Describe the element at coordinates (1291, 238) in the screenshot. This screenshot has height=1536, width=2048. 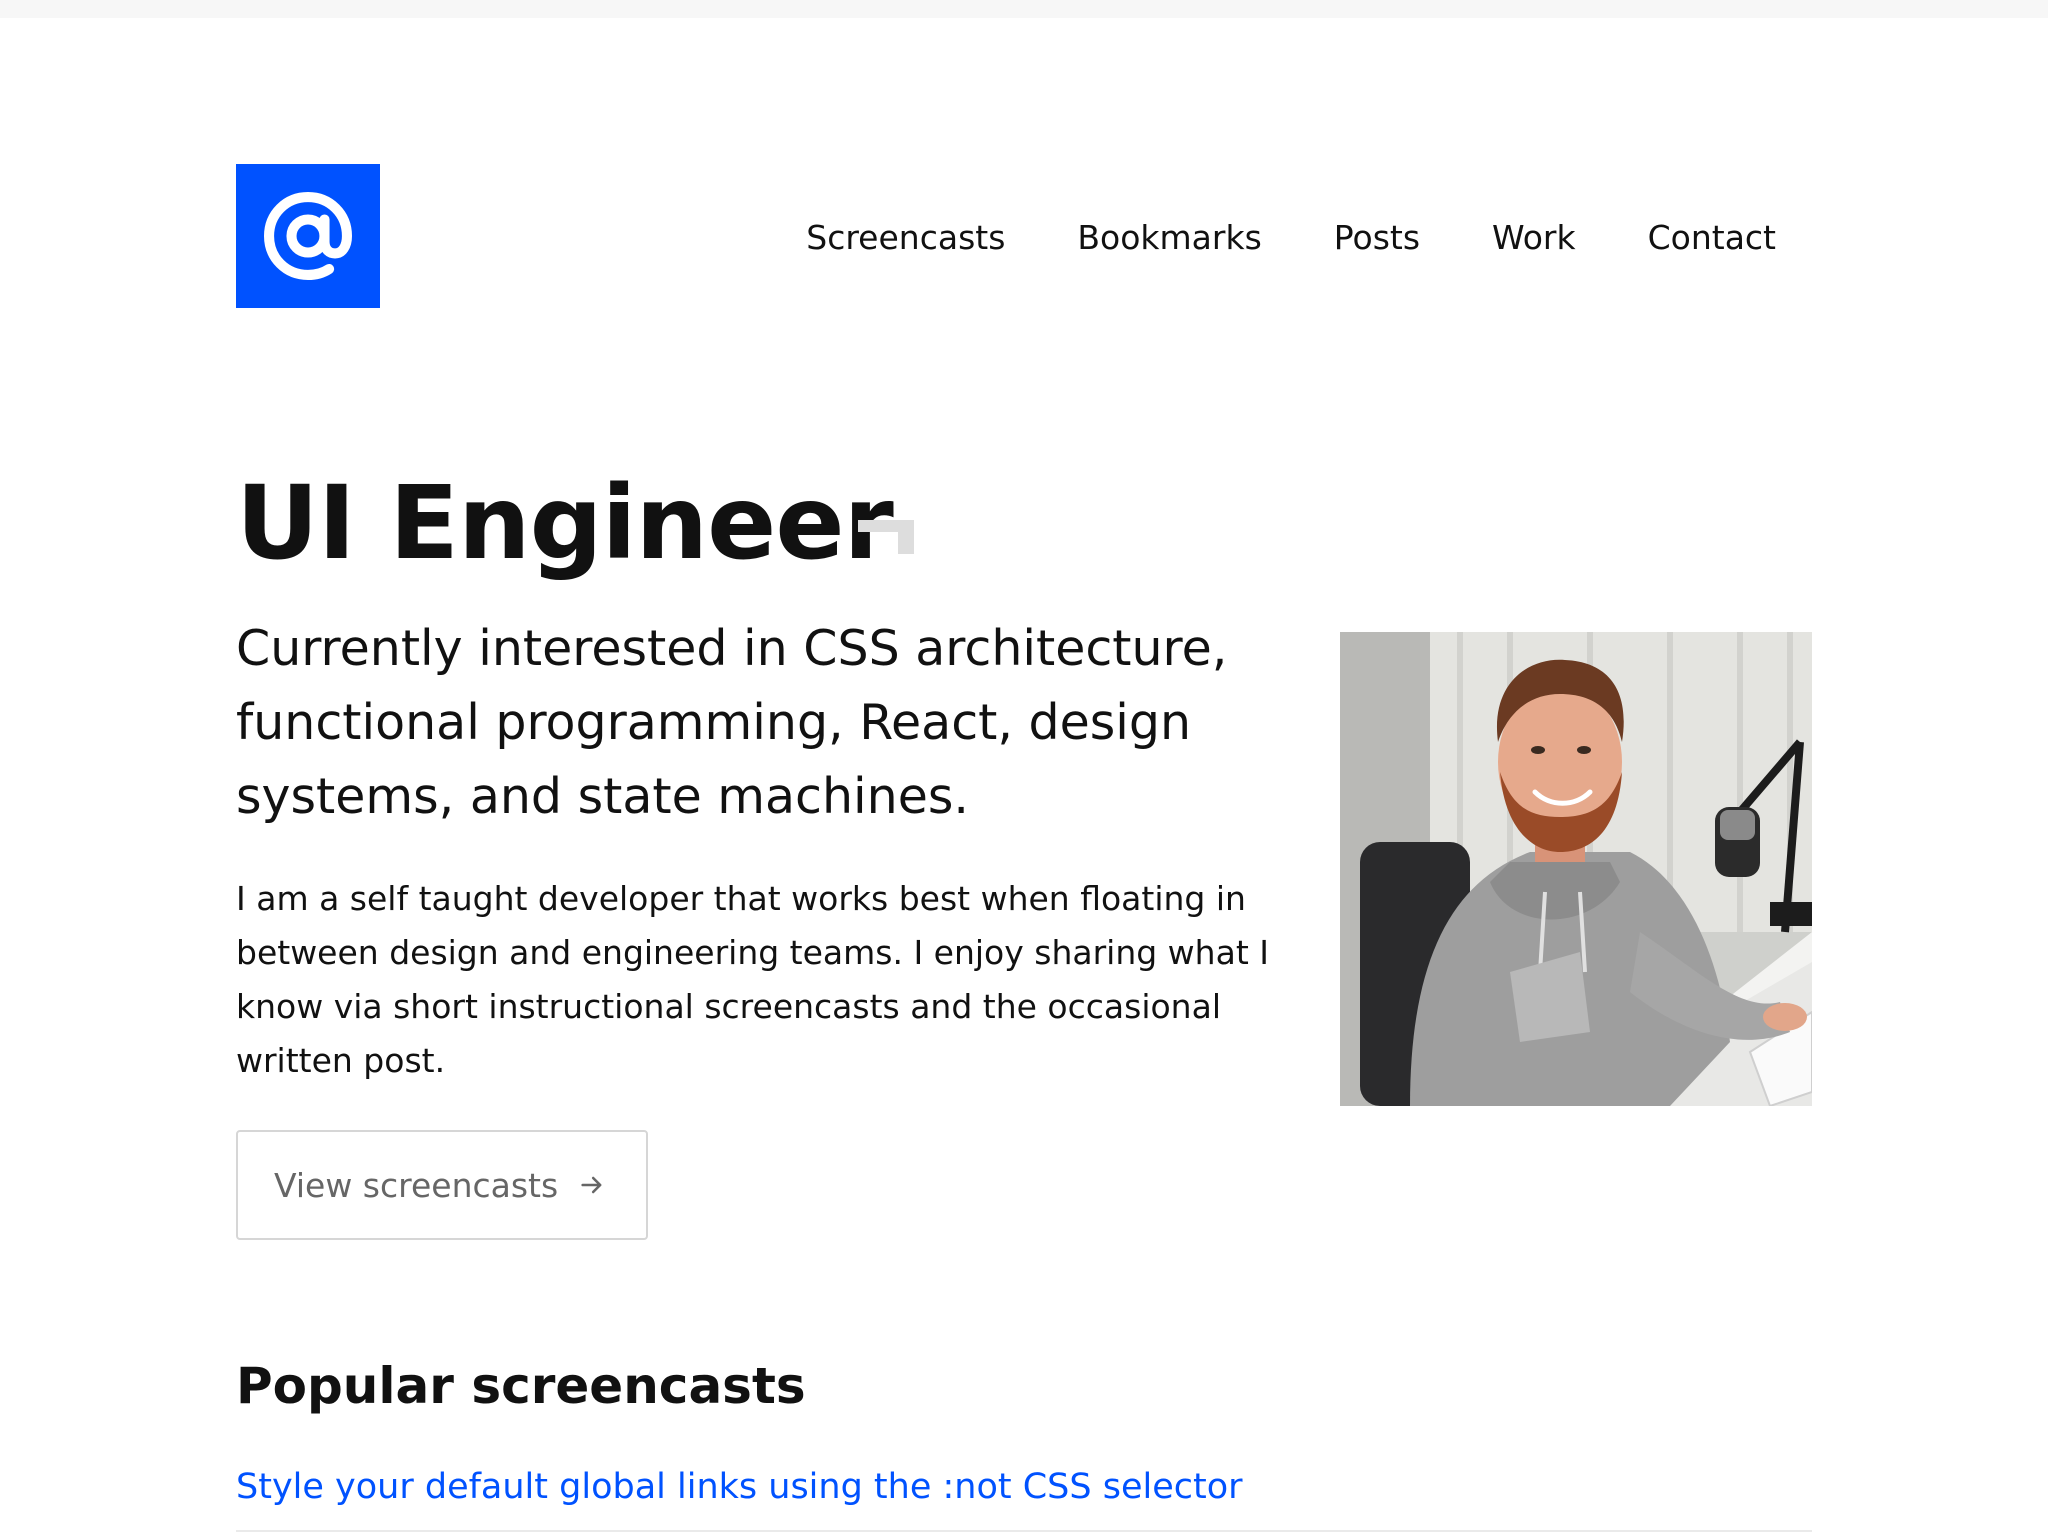
I see `main-nav: Screencasts Bookmarks Posts Work Contact` at that location.